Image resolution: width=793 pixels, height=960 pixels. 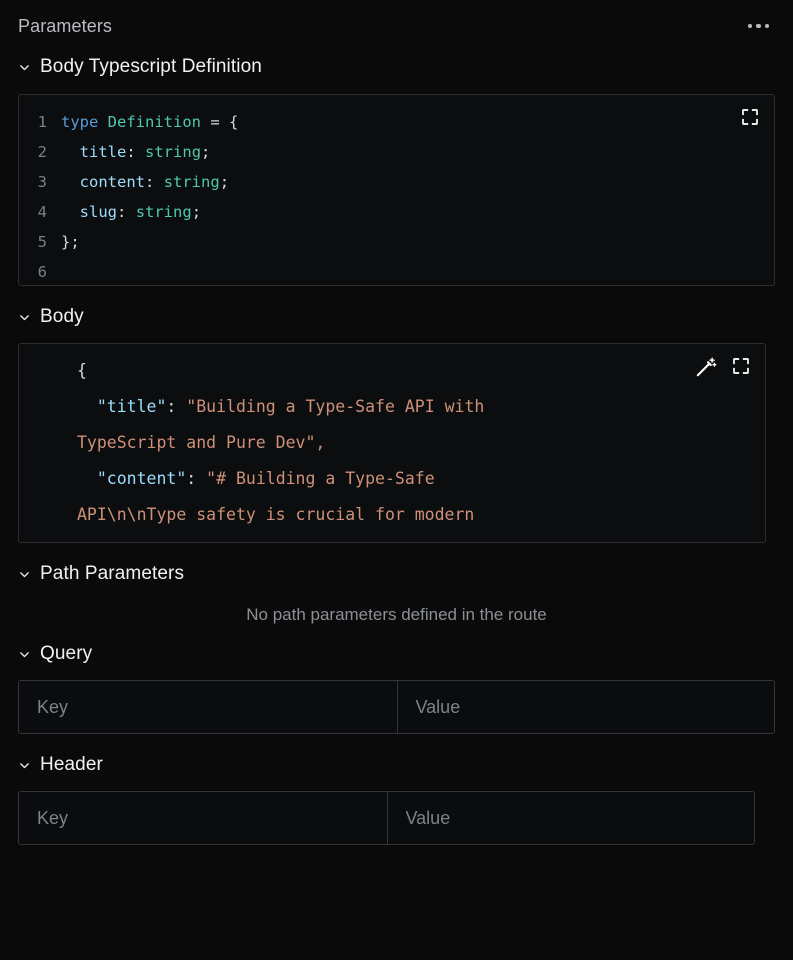 I want to click on query-value-input, so click(x=585, y=707).